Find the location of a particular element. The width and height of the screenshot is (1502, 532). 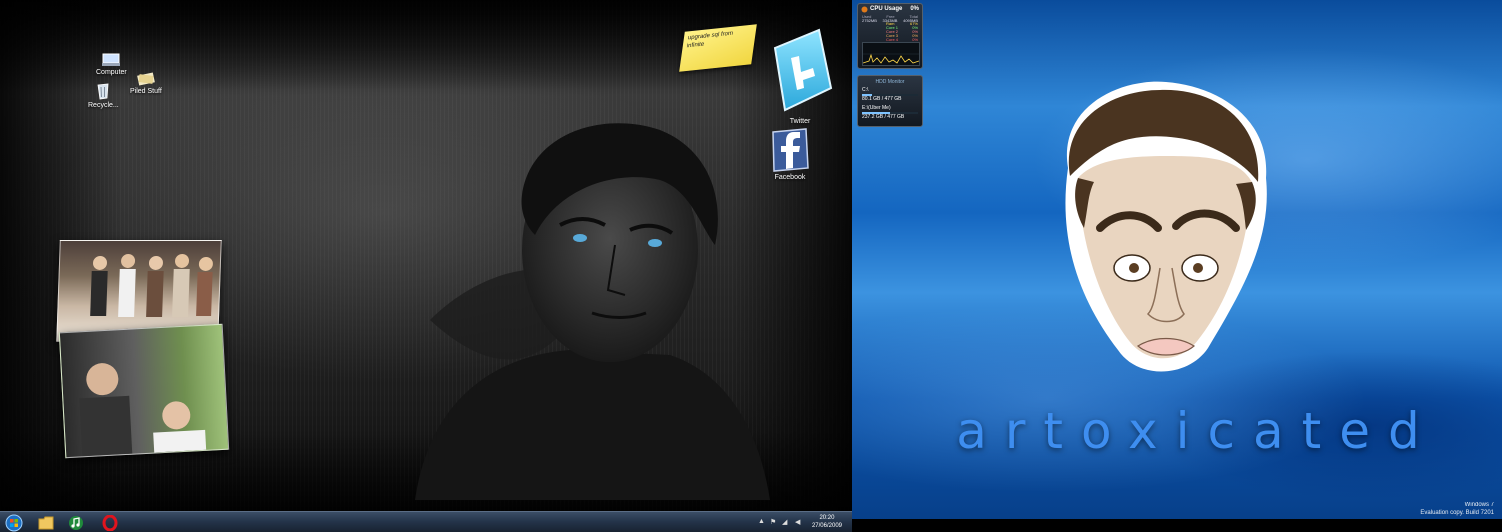

music-note-icon is located at coordinates (76, 522).